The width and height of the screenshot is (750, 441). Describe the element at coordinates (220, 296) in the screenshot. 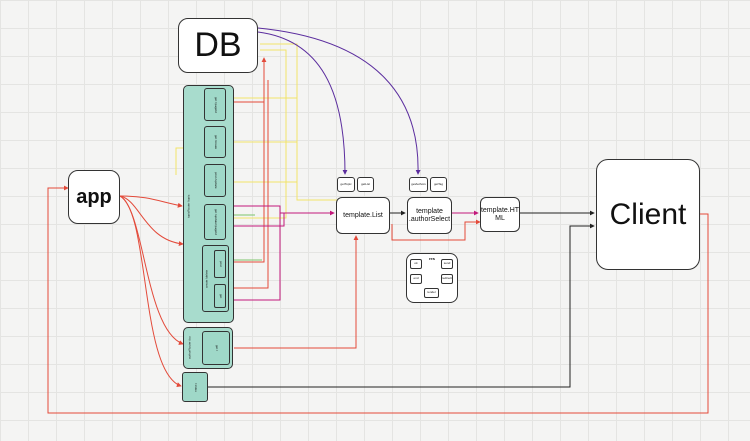

I see `route-get-delete: get` at that location.